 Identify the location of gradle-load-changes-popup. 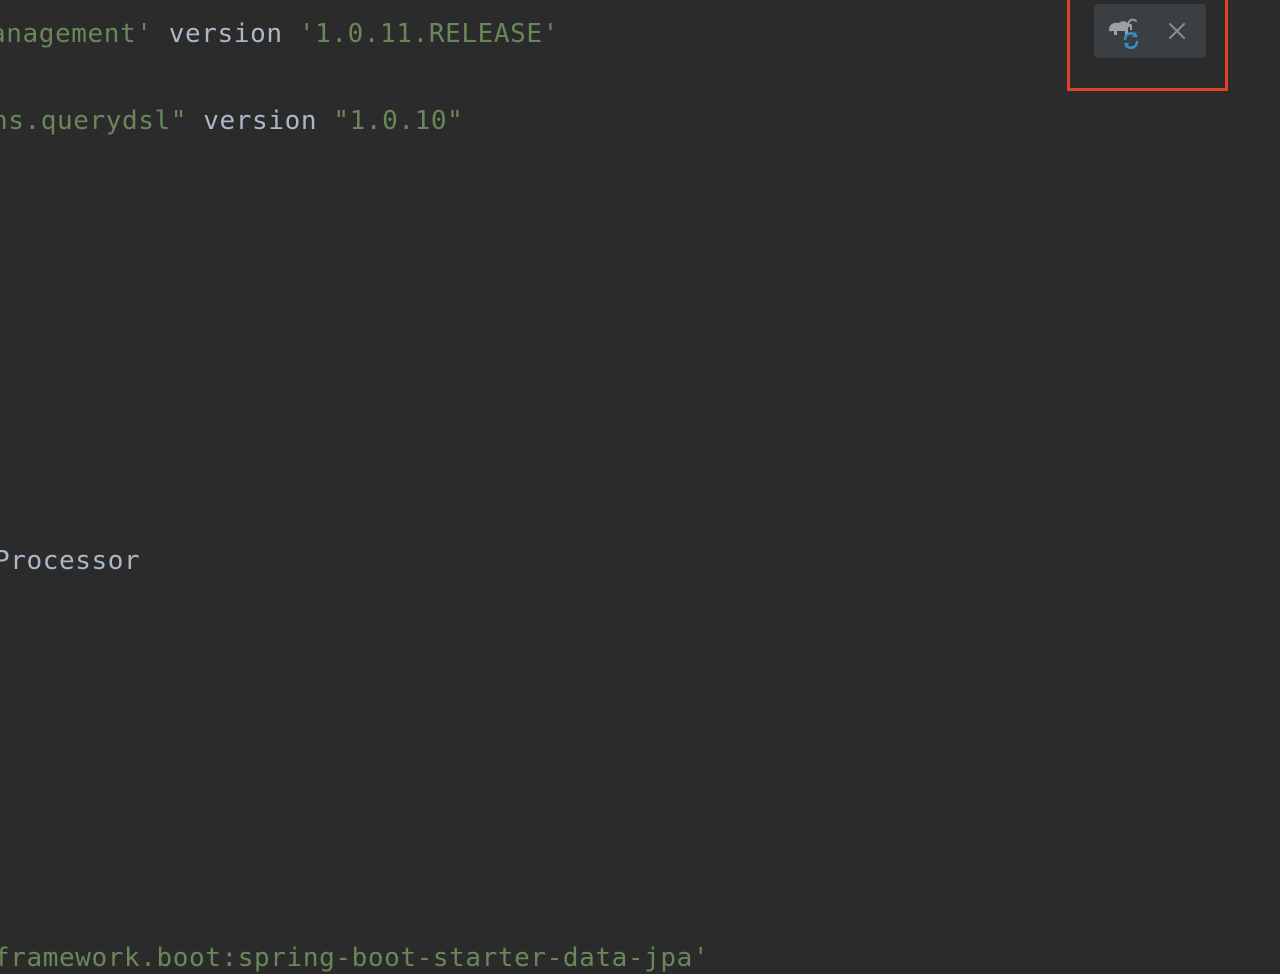
(1150, 31).